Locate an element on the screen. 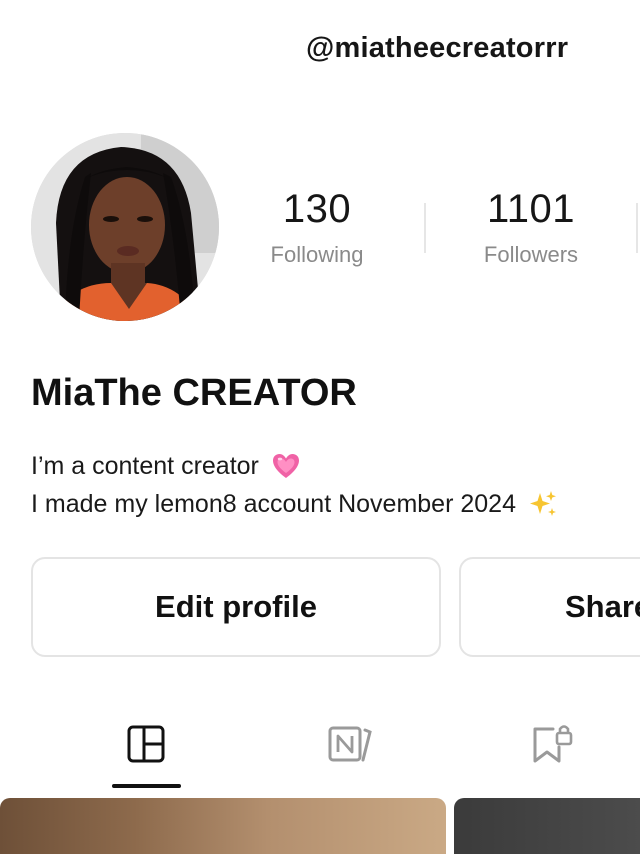 The width and height of the screenshot is (640, 854). profile-tabs is located at coordinates (320, 752).